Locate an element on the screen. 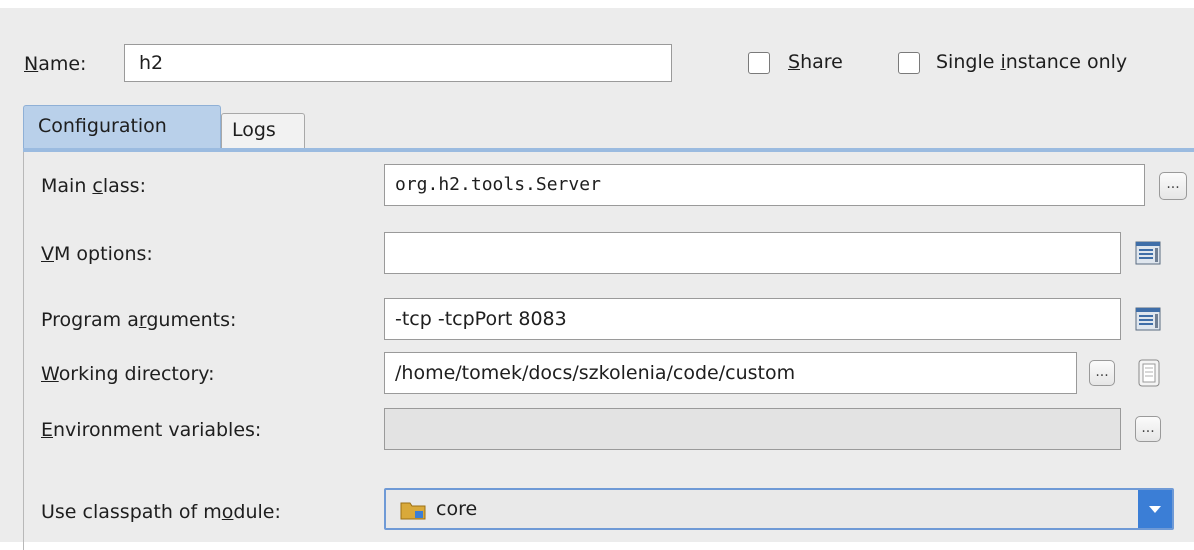  environment-variables-label: Environment variables: is located at coordinates (151, 430).